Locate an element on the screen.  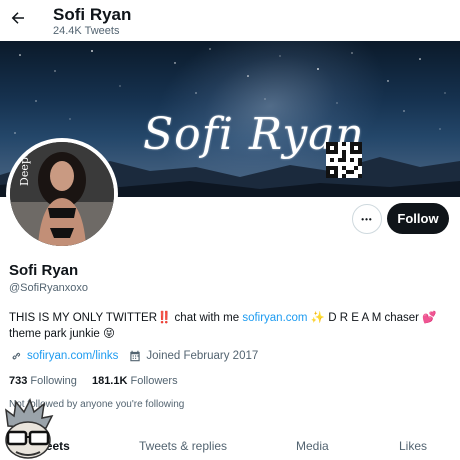
watermark-mascot-icon is located at coordinates (29, 428).